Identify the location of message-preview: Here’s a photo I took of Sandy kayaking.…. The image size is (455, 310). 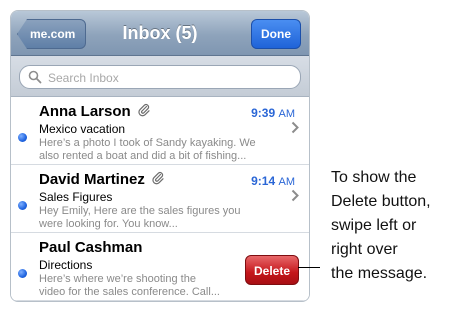
(147, 149).